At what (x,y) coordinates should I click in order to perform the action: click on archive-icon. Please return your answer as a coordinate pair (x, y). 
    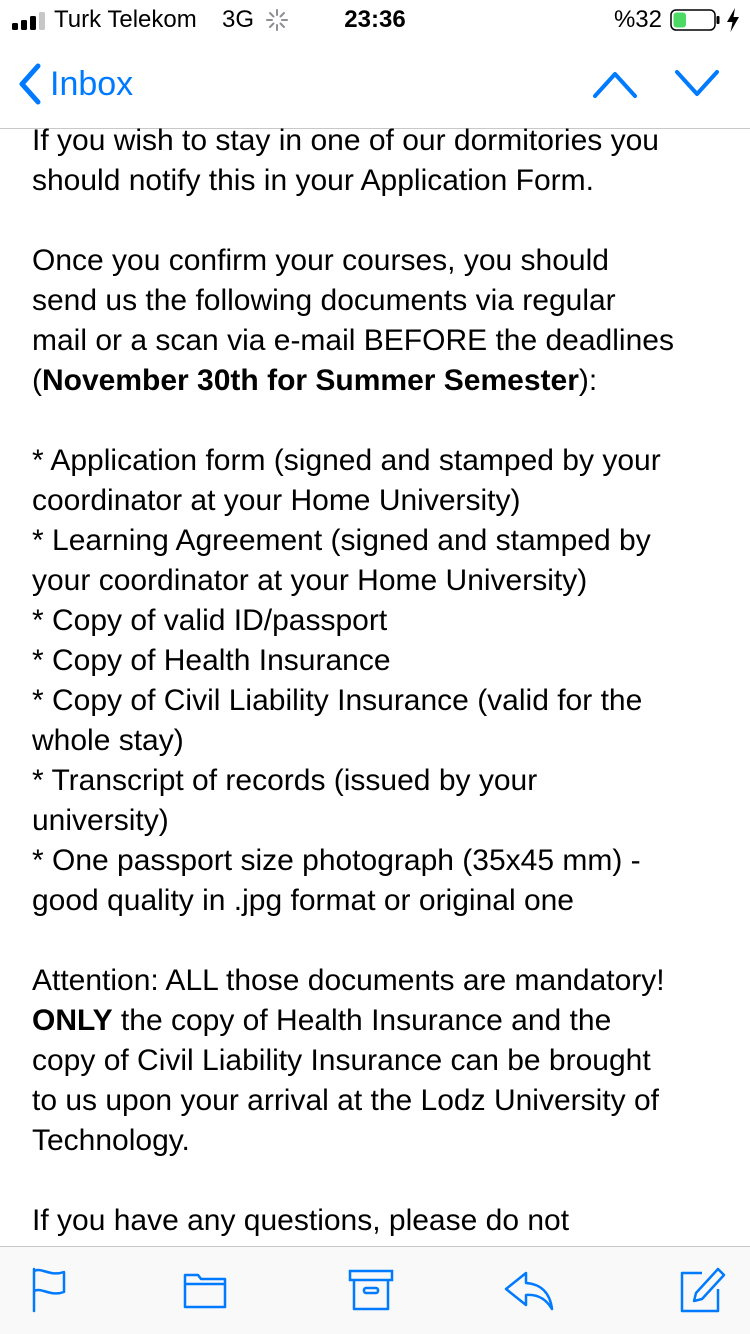
    Looking at the image, I should click on (371, 1290).